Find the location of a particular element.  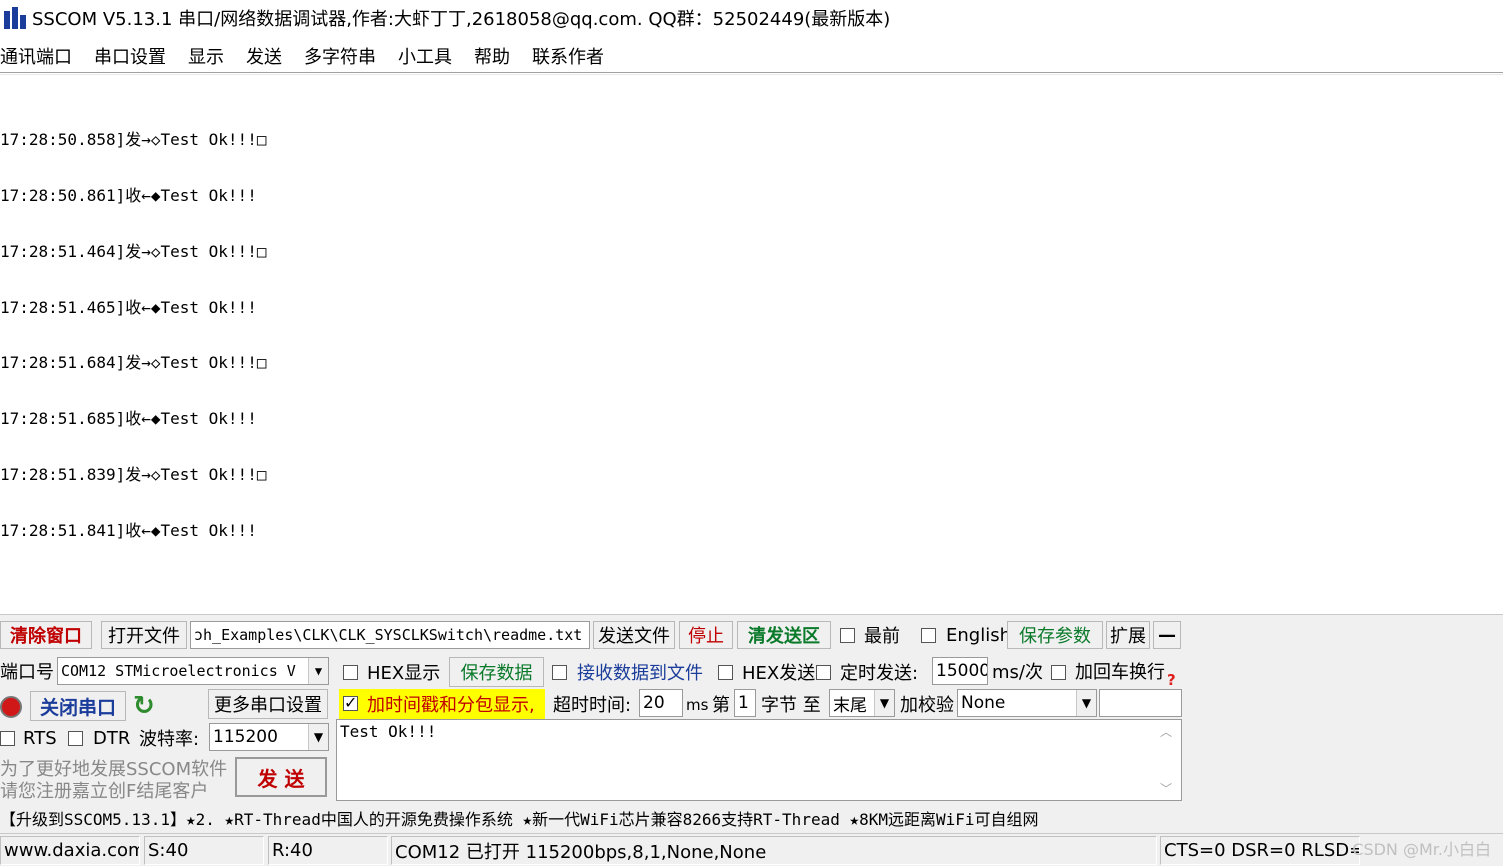

promo-text-2: 请您注册嘉立创F结尾客户 is located at coordinates (104, 791).